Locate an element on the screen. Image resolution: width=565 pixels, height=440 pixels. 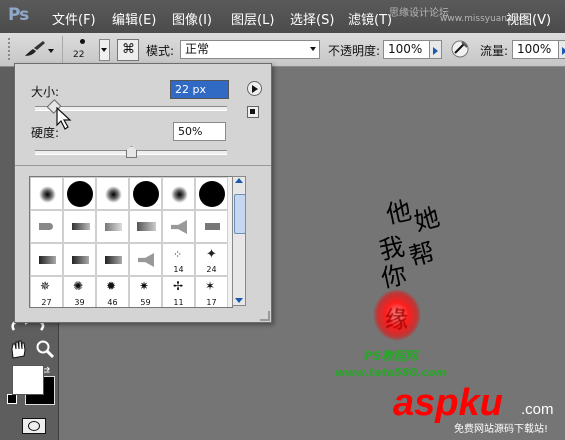
brush-scatter-27: ✵ 27 is located at coordinates (46, 291).